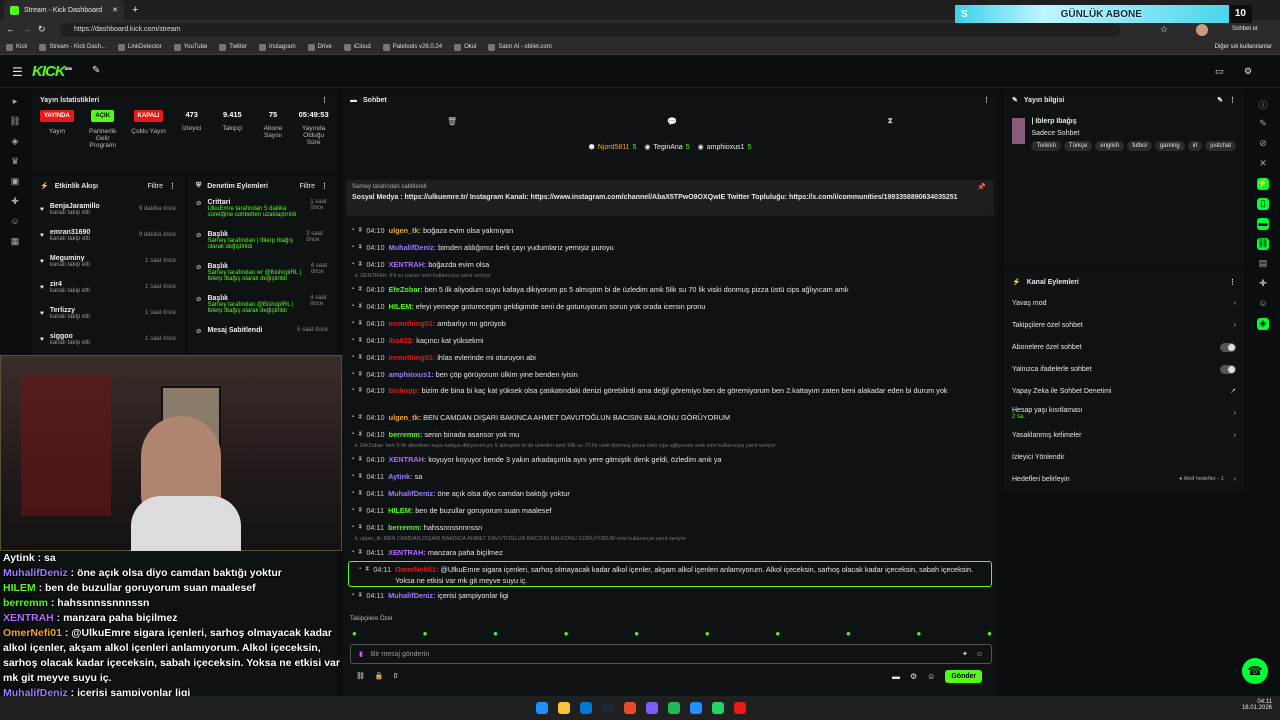  What do you see at coordinates (1124, 347) in the screenshot?
I see `channel-action: Abonelere özel sohbet` at bounding box center [1124, 347].